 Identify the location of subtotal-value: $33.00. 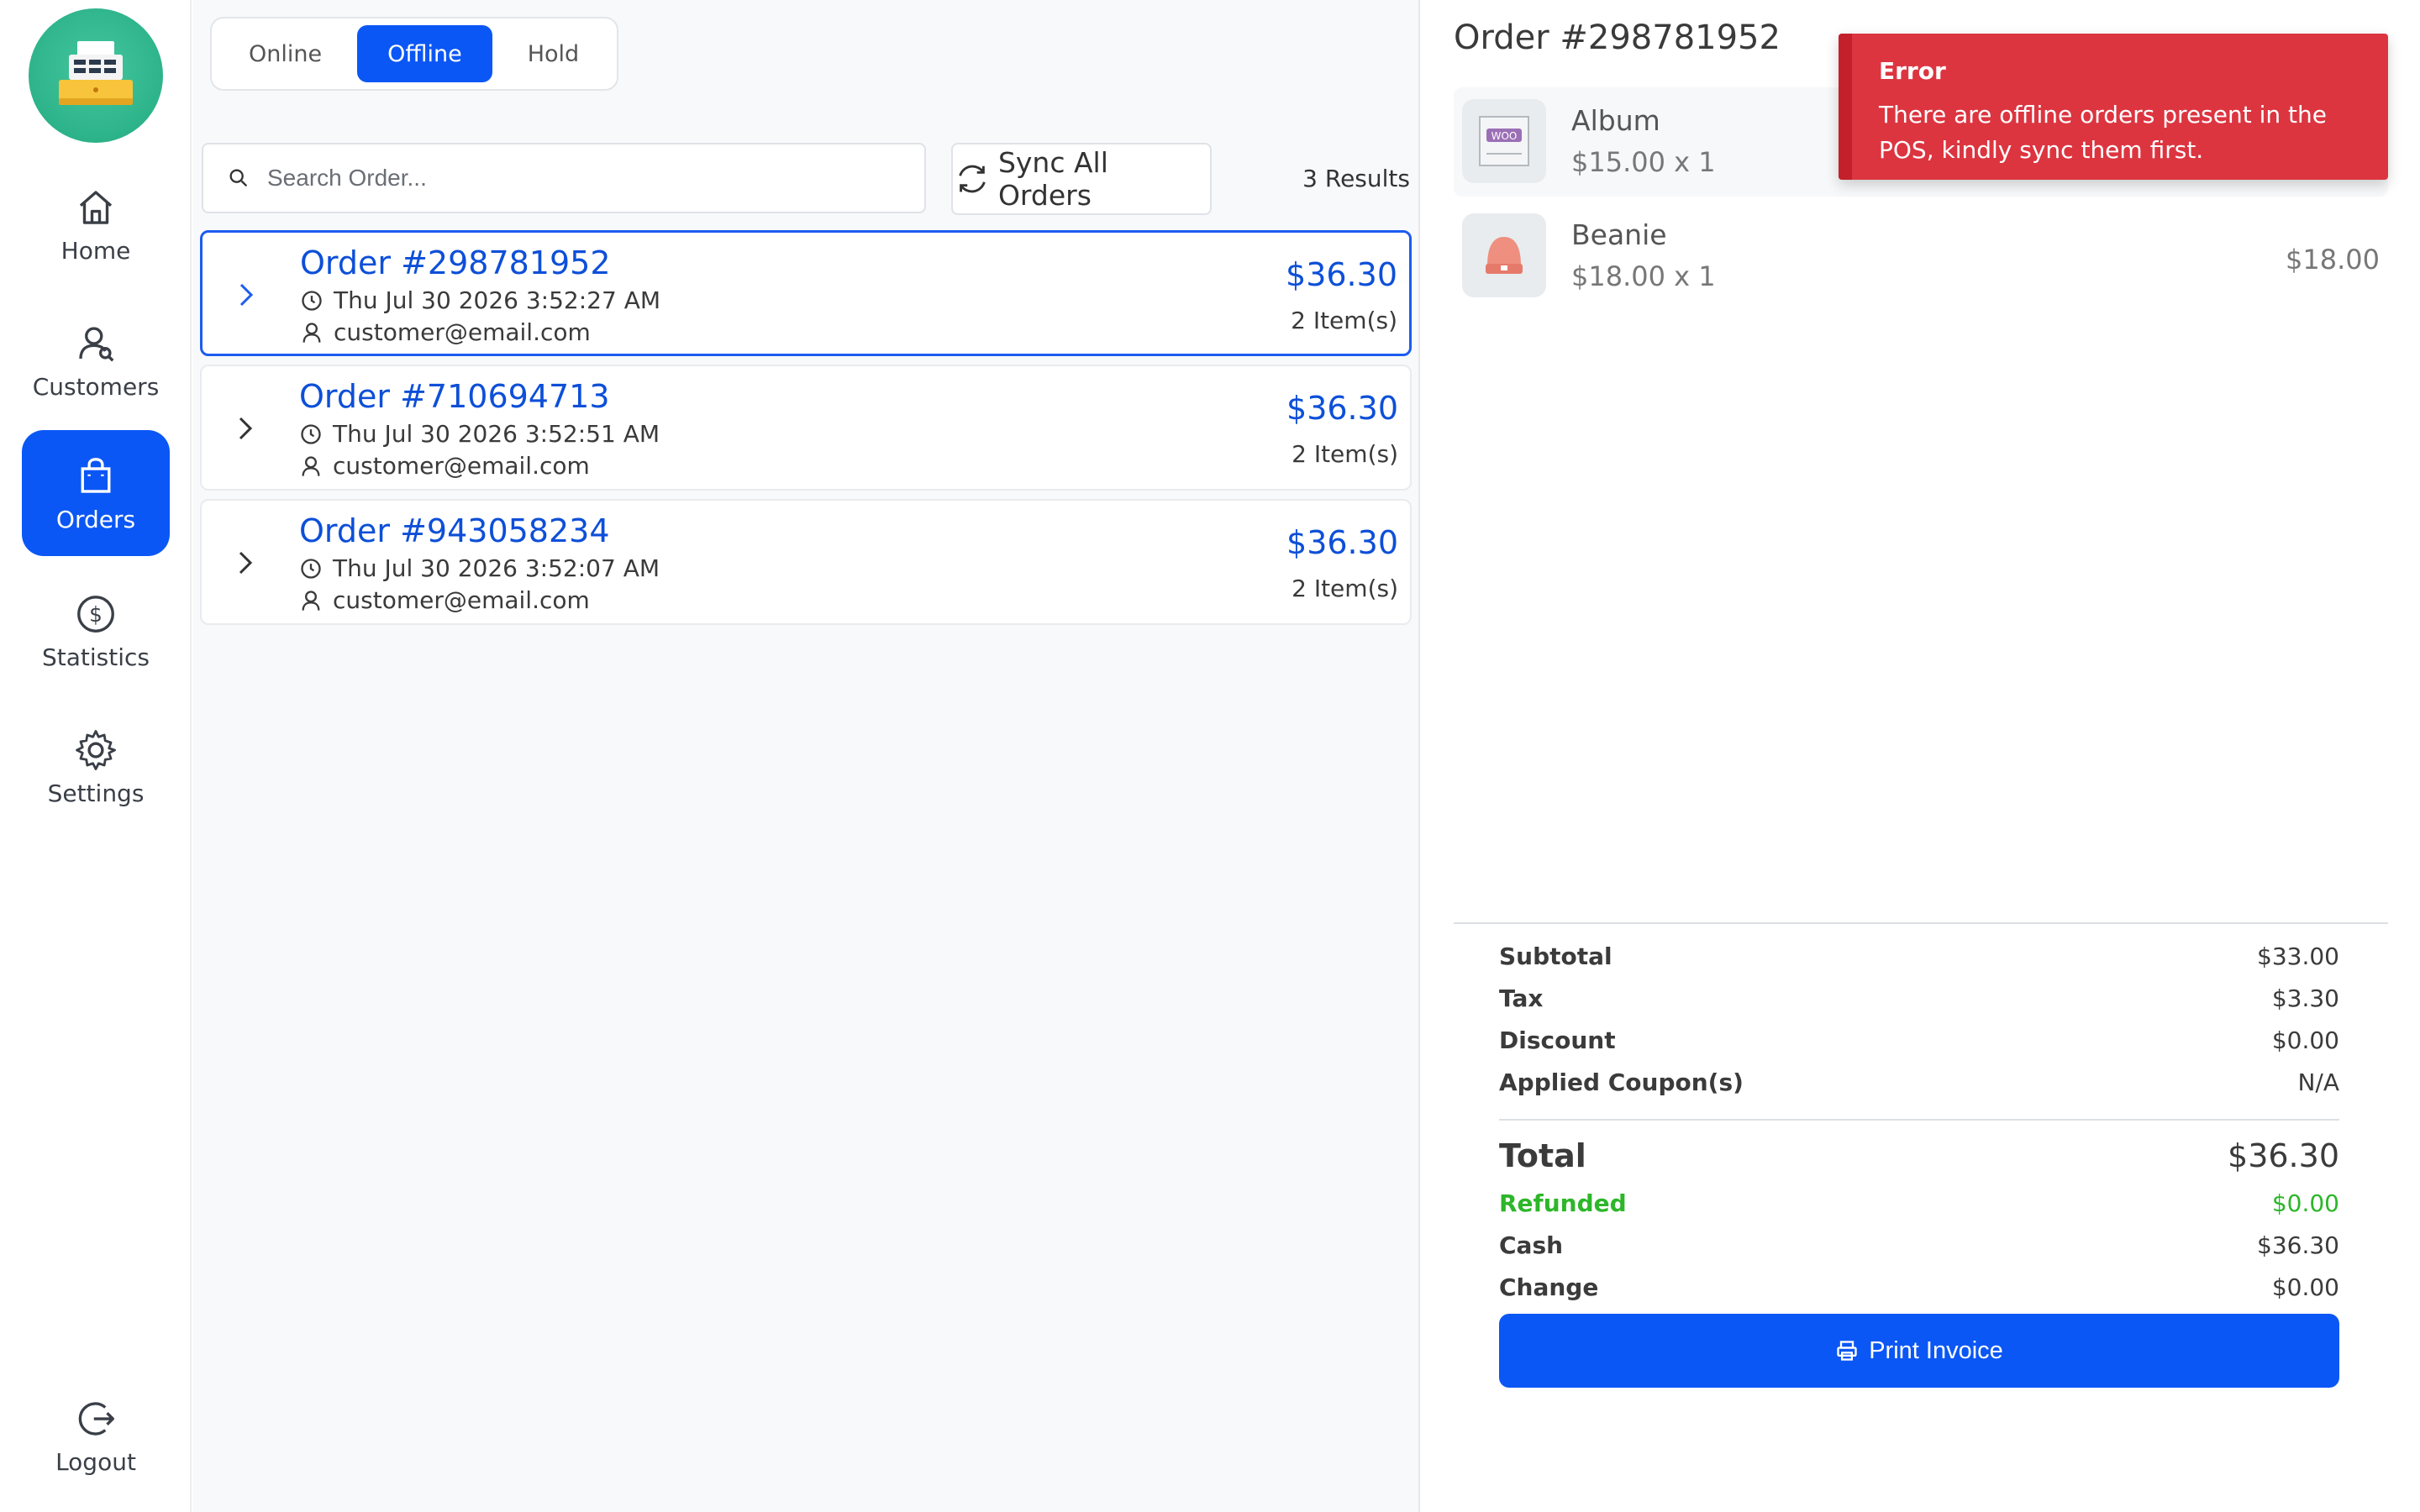
(2298, 956).